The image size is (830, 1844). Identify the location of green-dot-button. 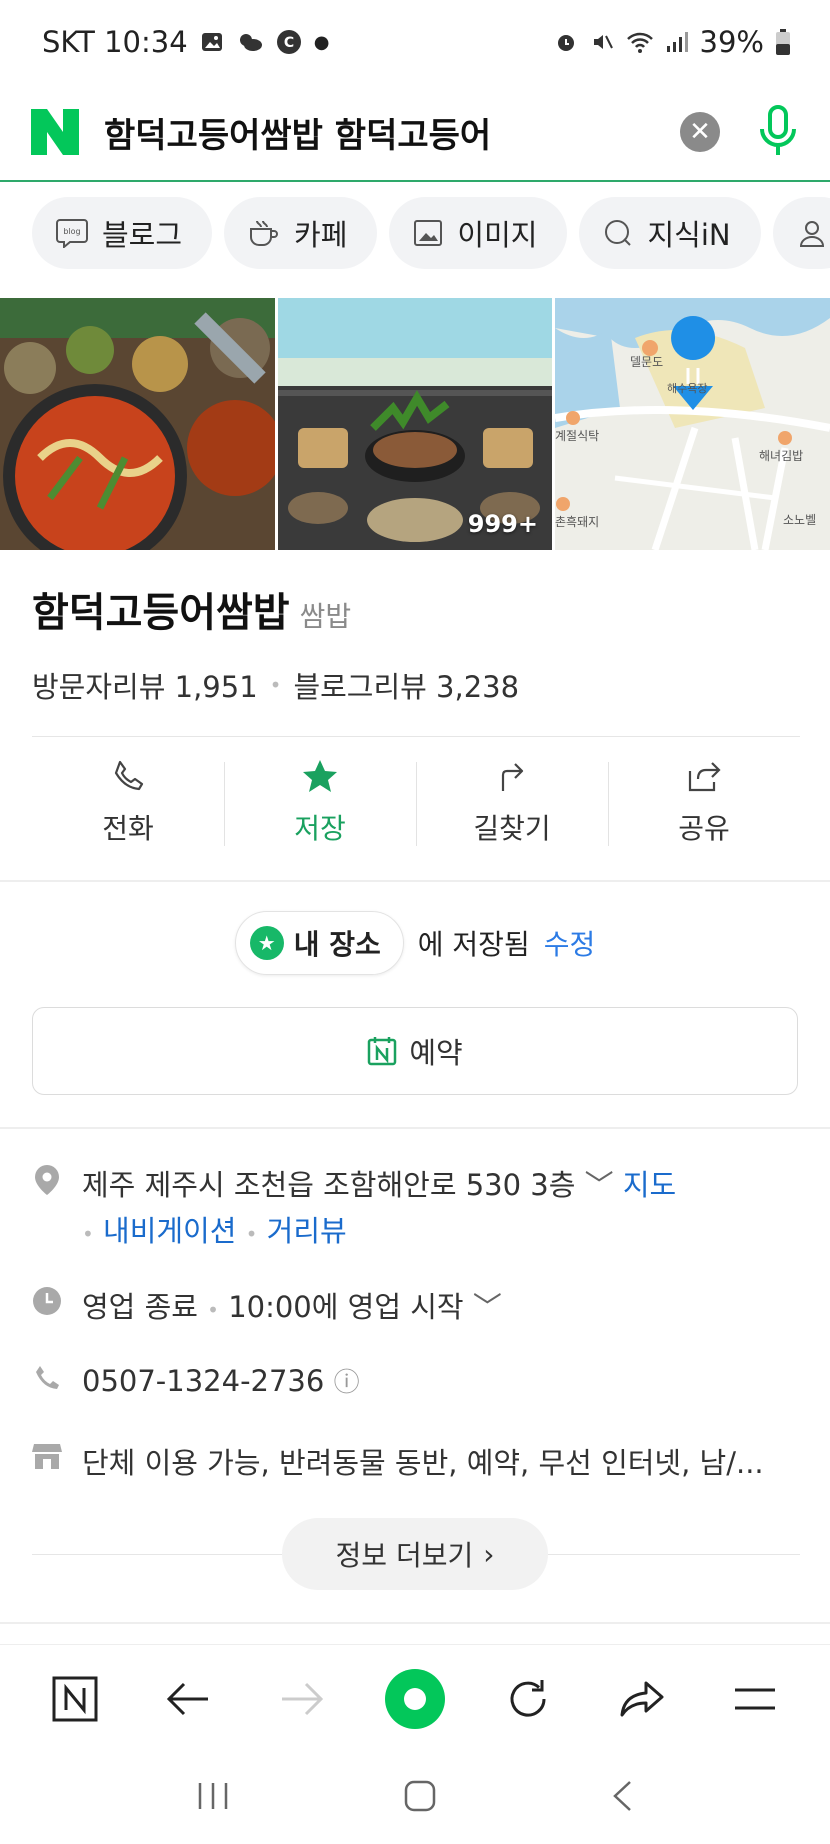
(415, 1699).